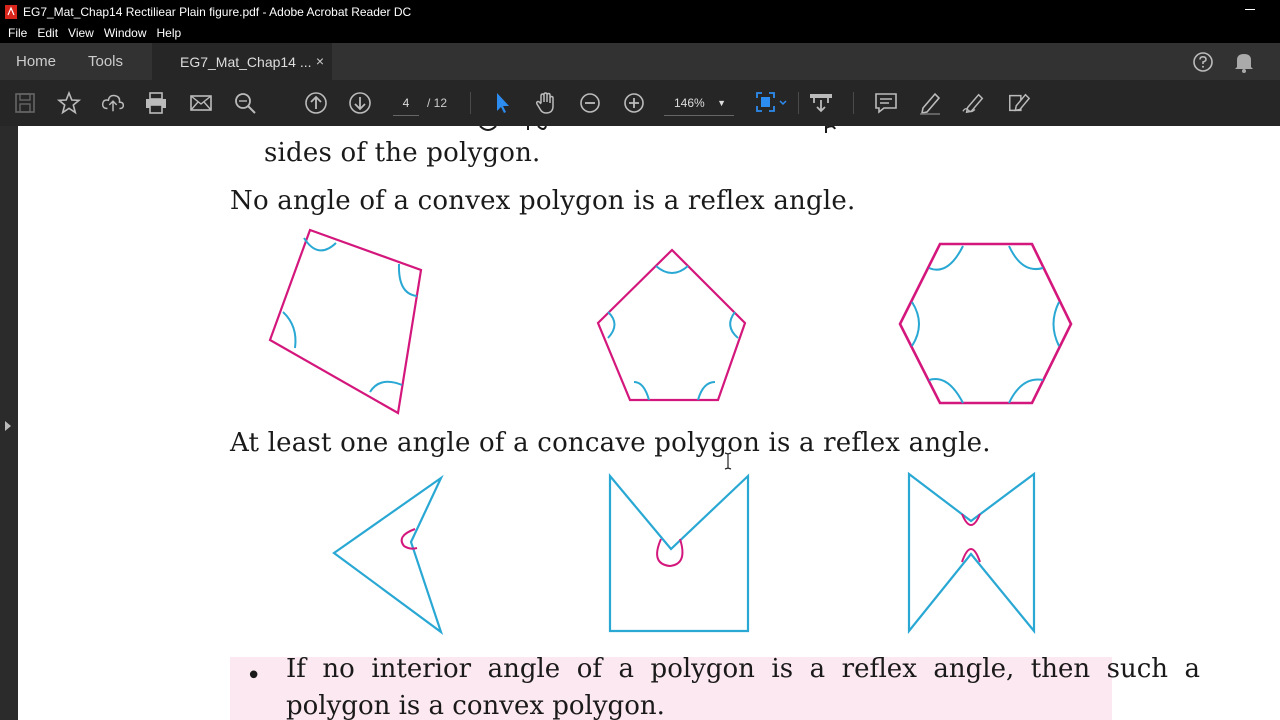  What do you see at coordinates (360, 103) in the screenshot?
I see `arrow-down-circle-icon` at bounding box center [360, 103].